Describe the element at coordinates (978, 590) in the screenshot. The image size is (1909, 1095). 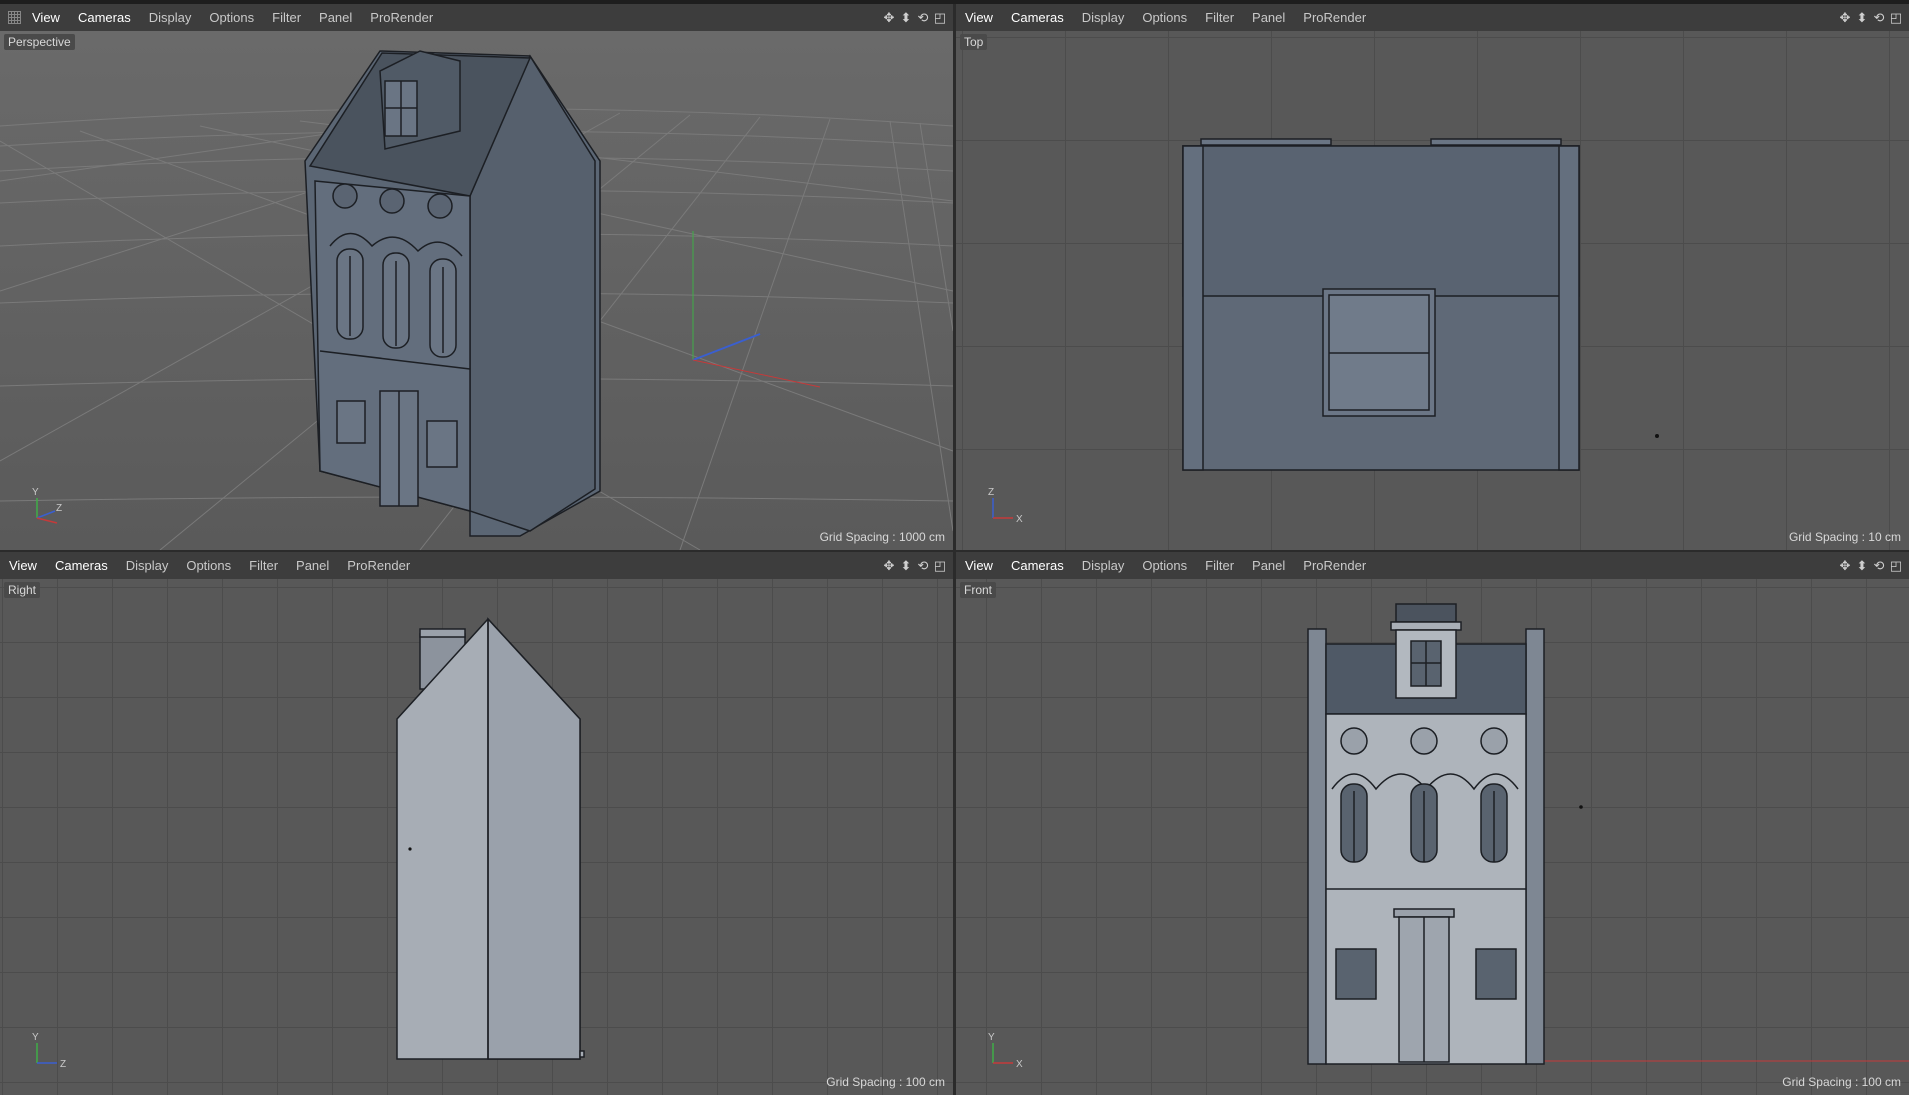
I see `viewport-label-front: Front` at that location.